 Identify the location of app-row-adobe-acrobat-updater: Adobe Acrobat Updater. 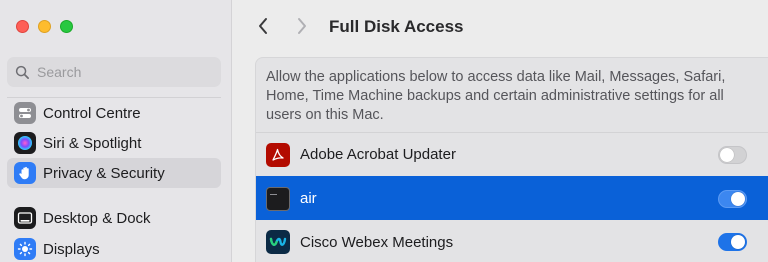
(512, 154).